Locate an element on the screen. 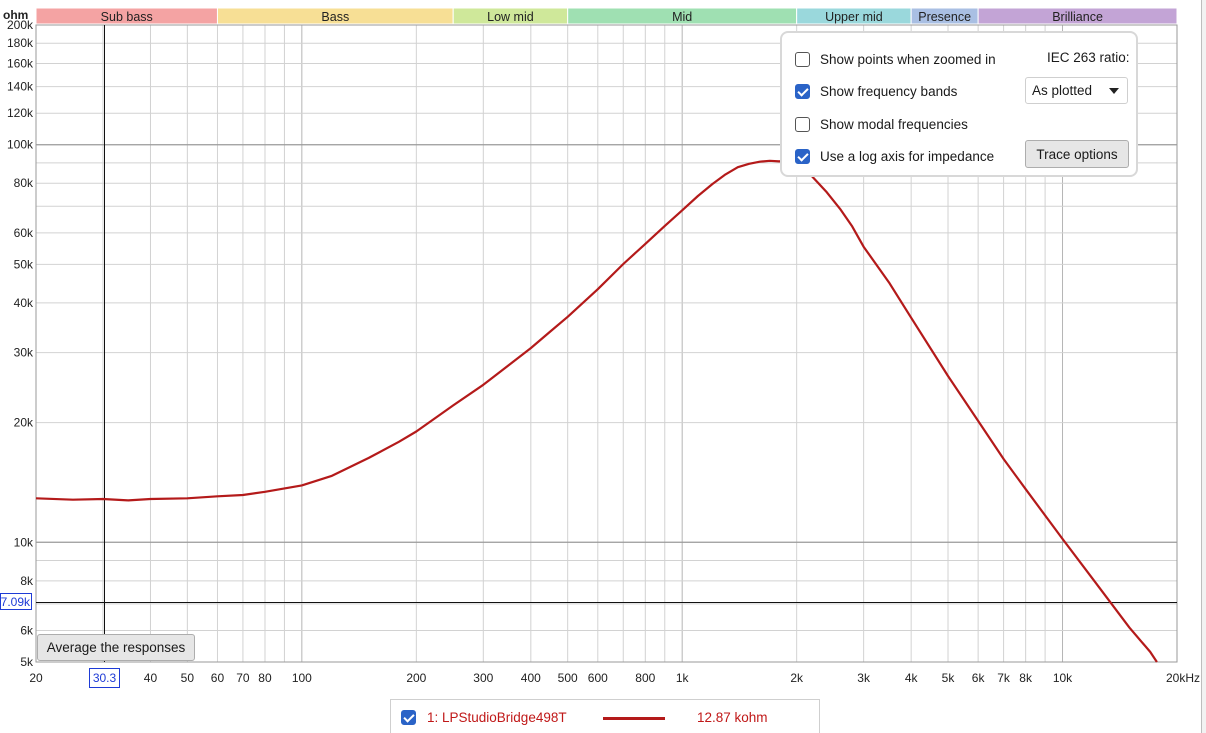  x-tick-label: 3k is located at coordinates (864, 678).